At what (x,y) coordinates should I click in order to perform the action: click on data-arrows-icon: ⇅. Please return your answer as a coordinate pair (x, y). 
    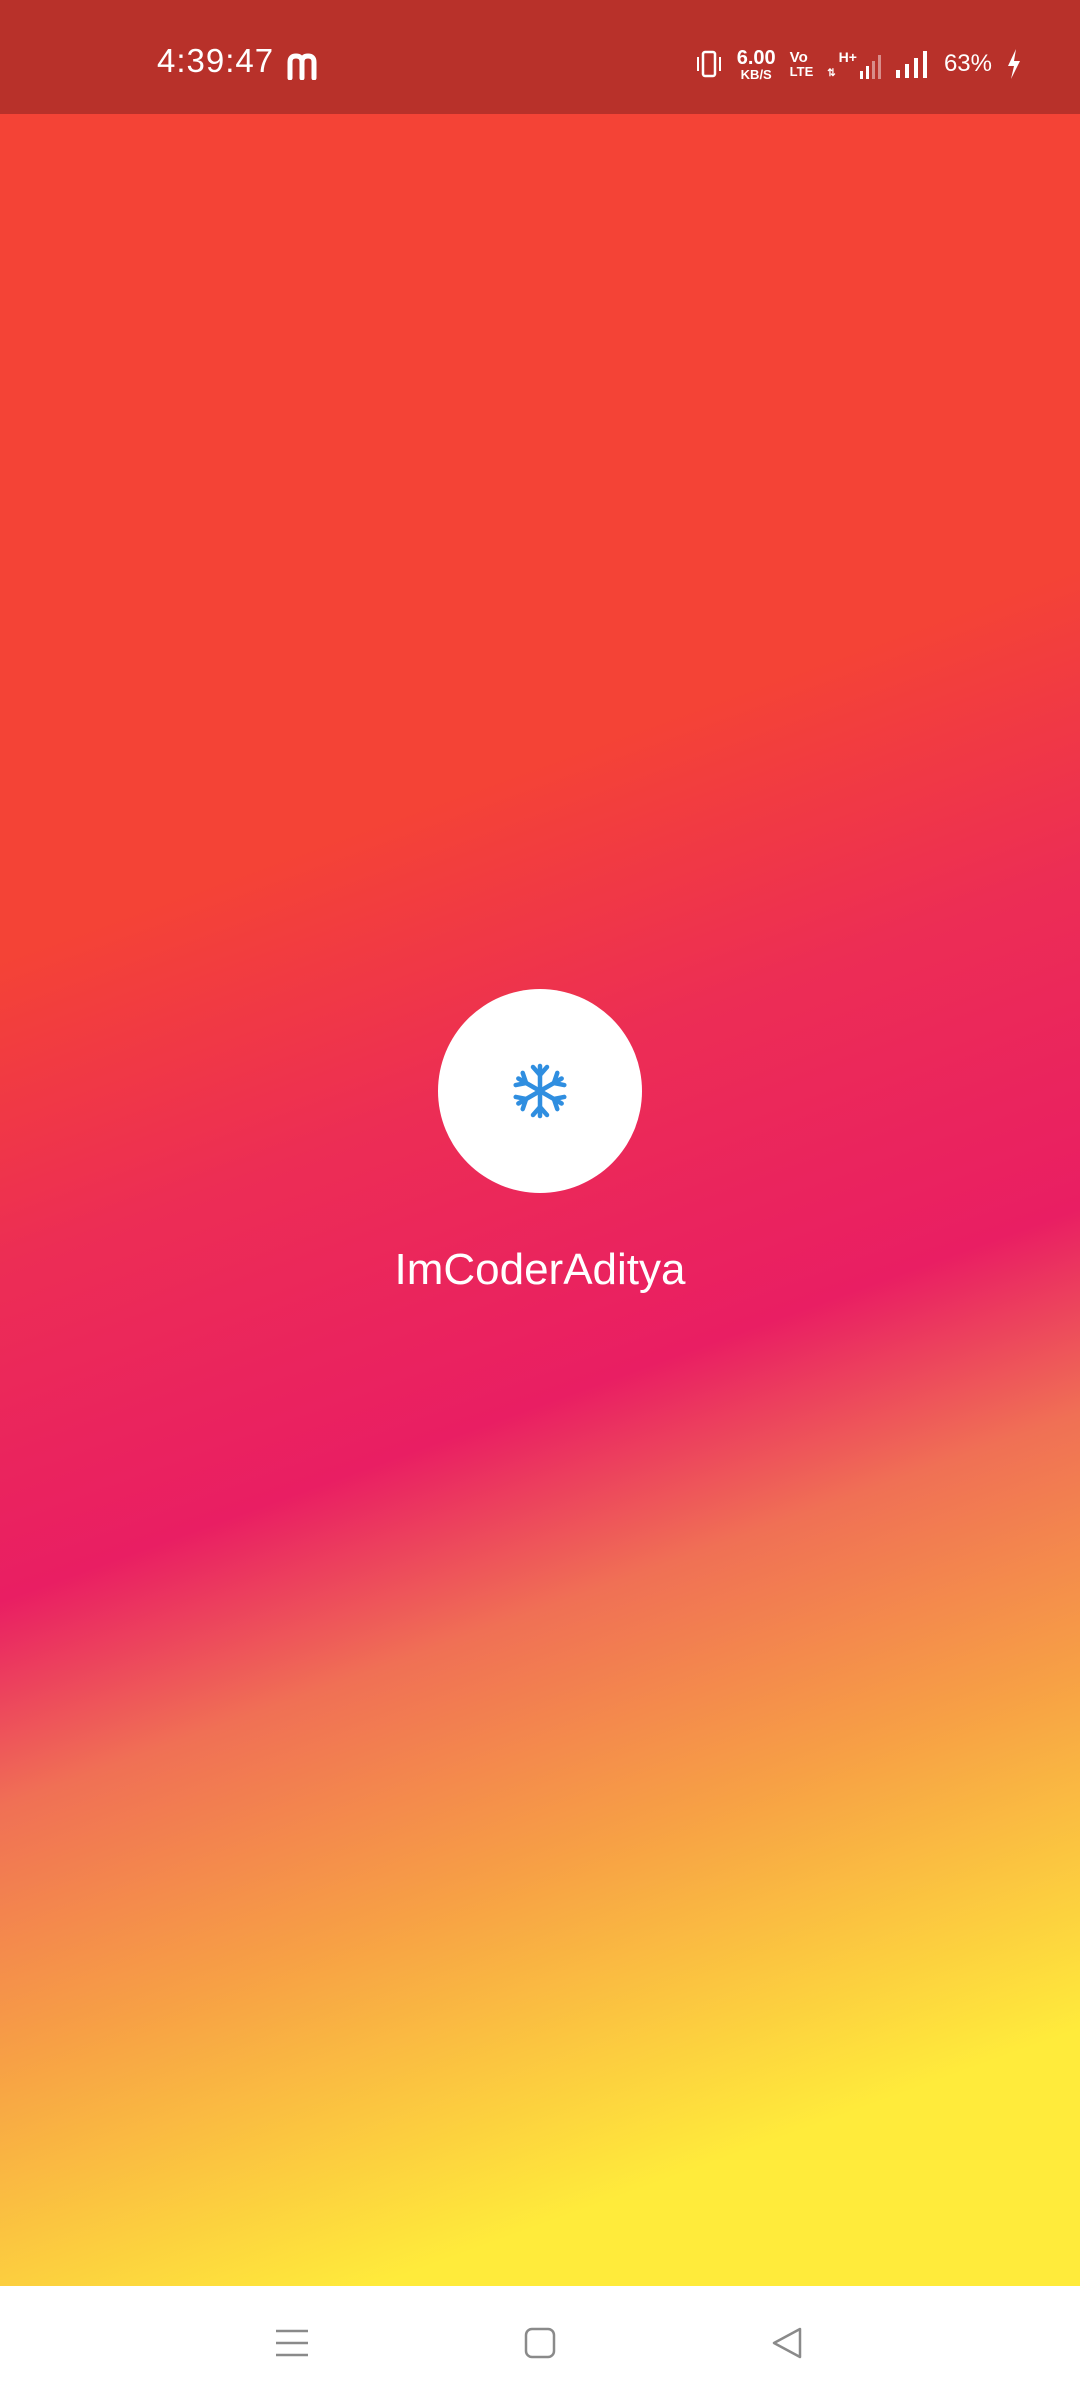
    Looking at the image, I should click on (831, 73).